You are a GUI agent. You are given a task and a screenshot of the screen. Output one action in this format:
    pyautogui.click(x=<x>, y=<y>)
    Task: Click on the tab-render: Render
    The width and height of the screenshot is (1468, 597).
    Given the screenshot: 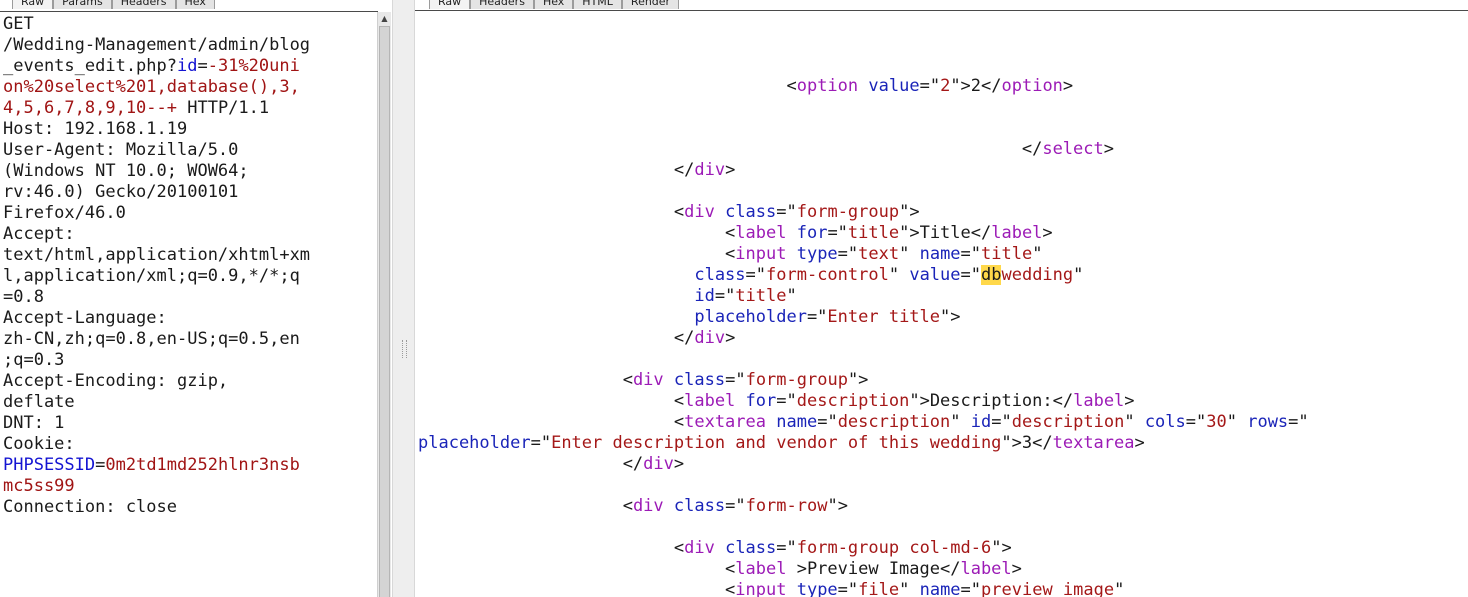 What is the action you would take?
    pyautogui.click(x=650, y=4)
    